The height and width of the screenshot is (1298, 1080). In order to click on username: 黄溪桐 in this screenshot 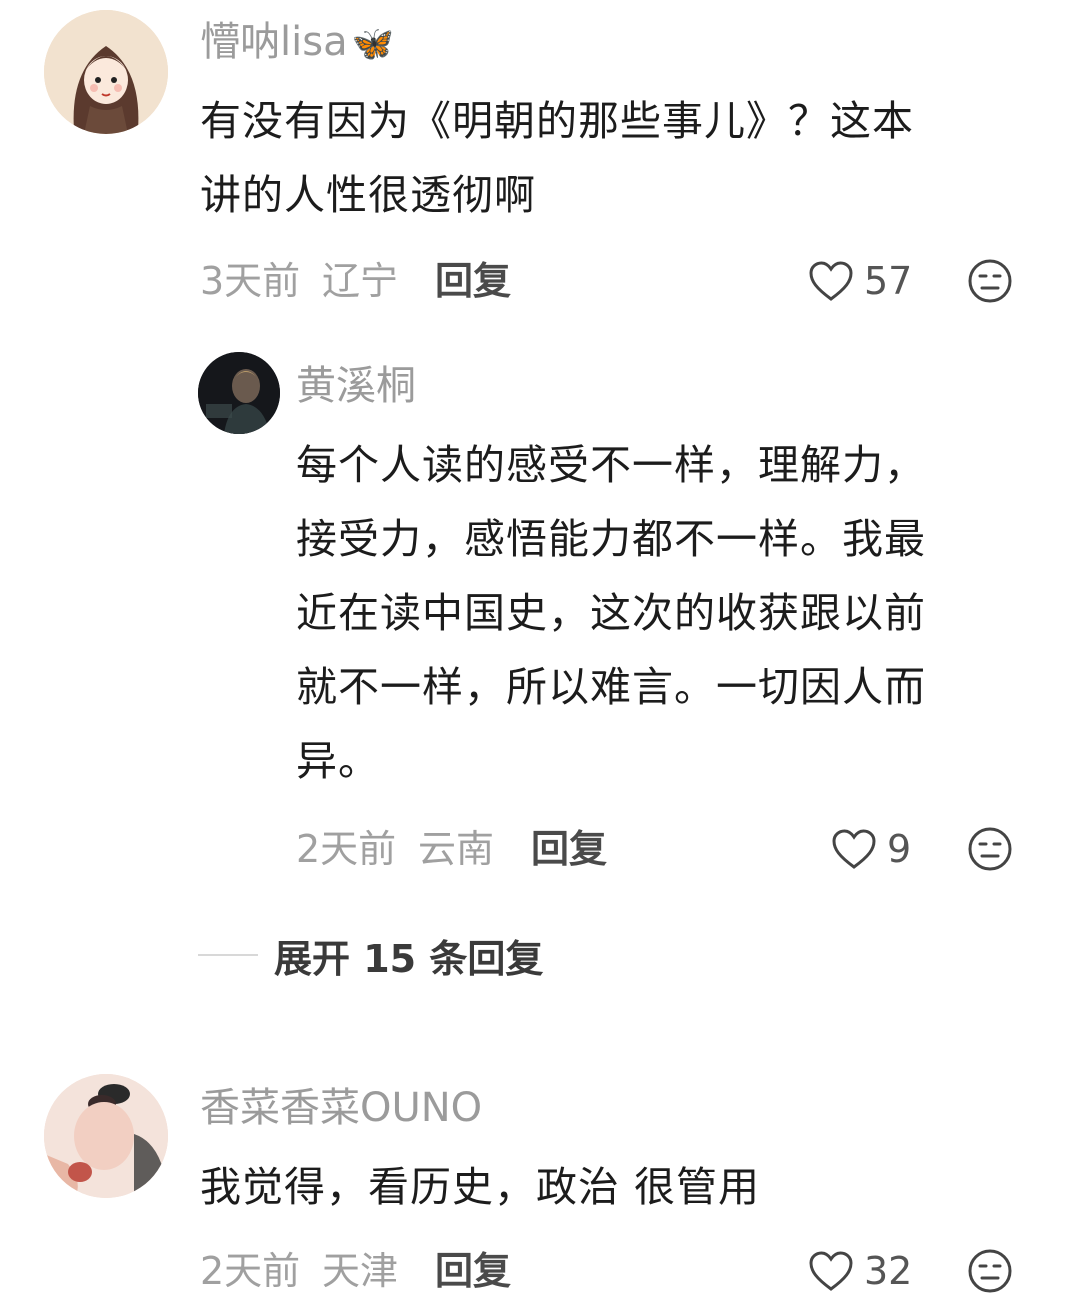, I will do `click(356, 386)`.